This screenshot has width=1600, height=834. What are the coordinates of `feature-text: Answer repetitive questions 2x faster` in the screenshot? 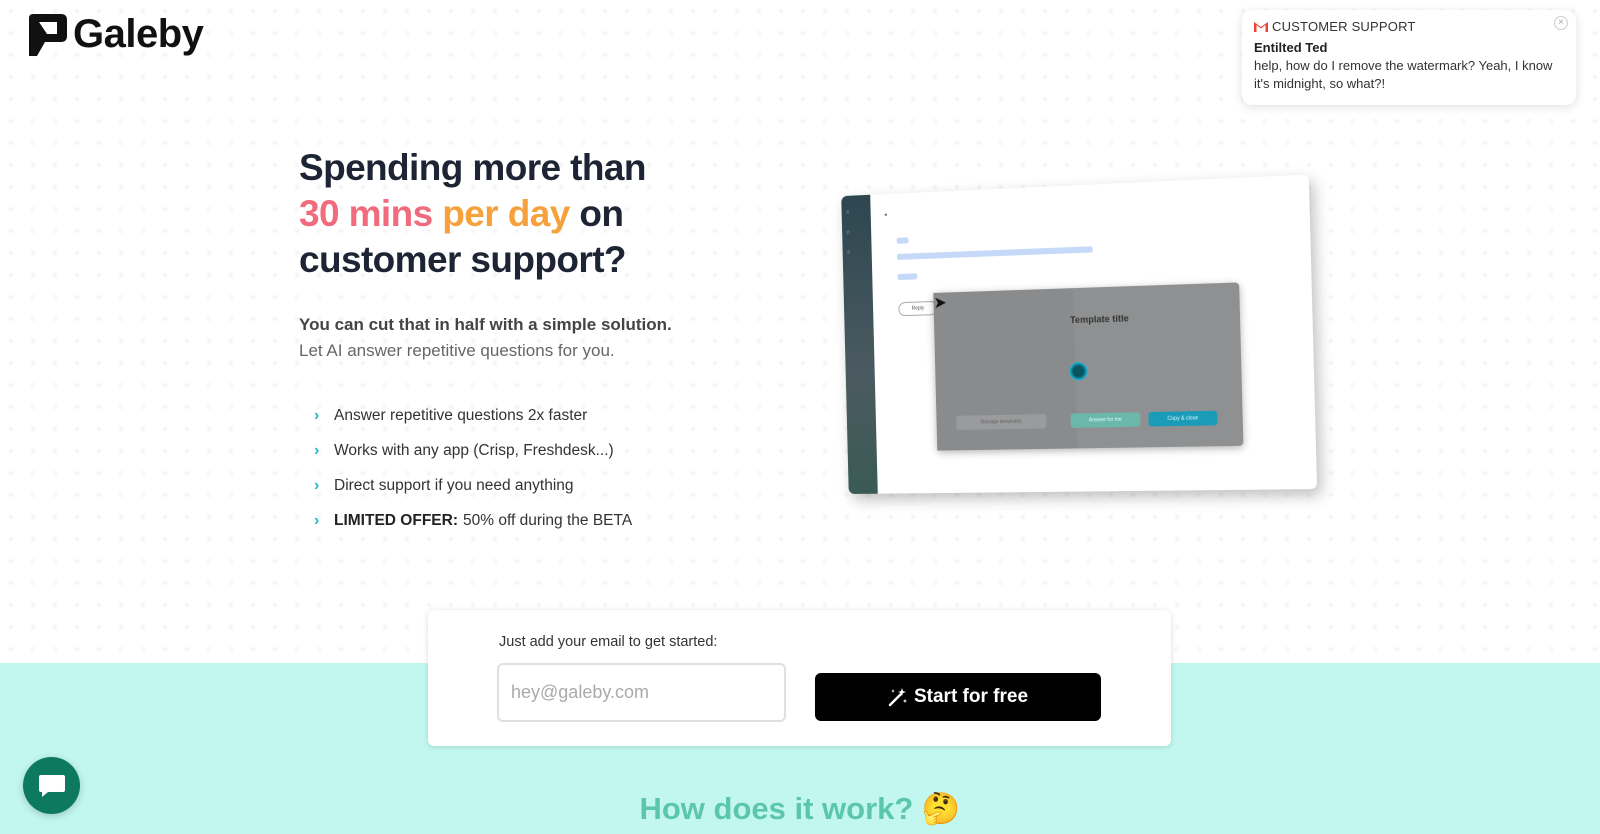 It's located at (461, 415).